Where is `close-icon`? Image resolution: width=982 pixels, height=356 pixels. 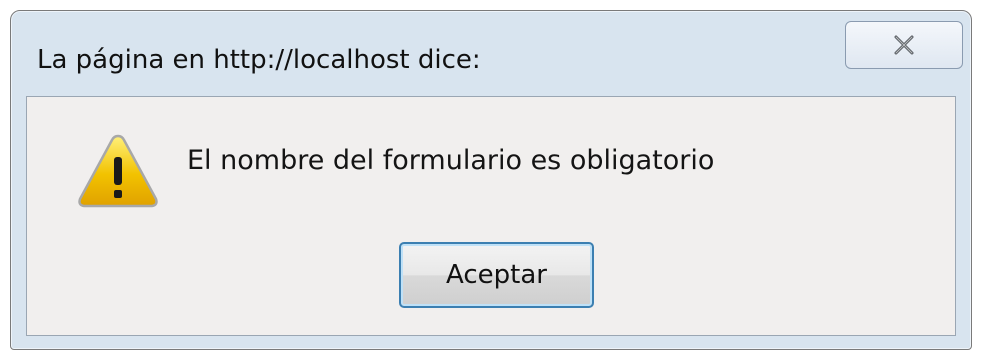 close-icon is located at coordinates (904, 45).